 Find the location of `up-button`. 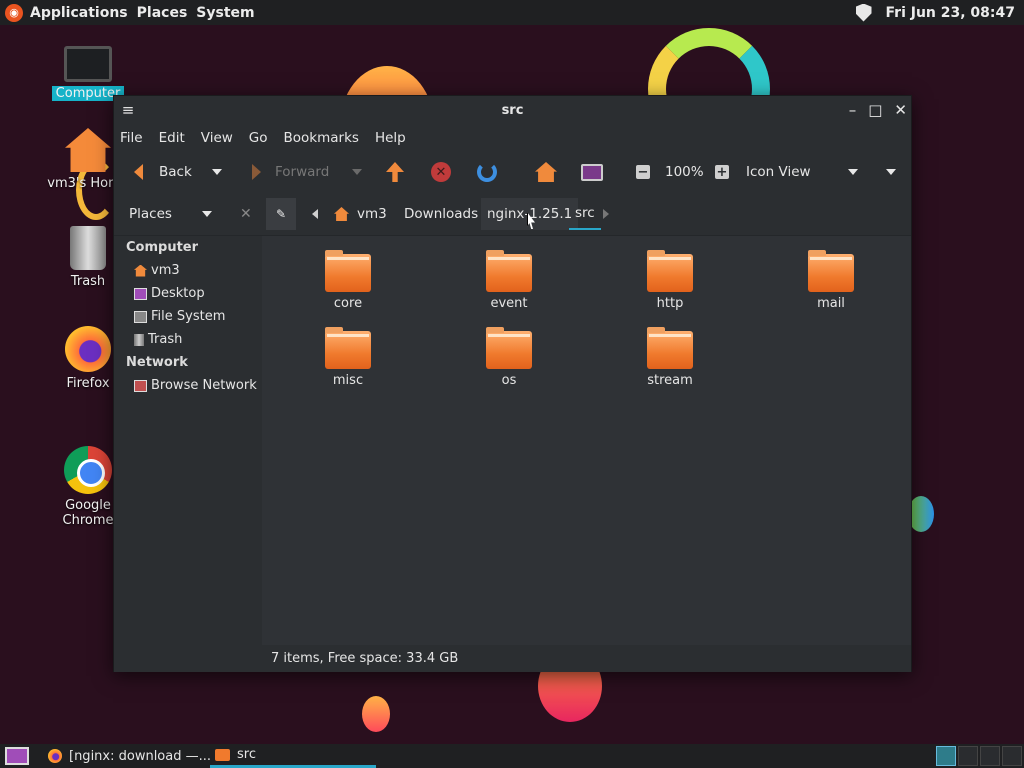

up-button is located at coordinates (395, 172).